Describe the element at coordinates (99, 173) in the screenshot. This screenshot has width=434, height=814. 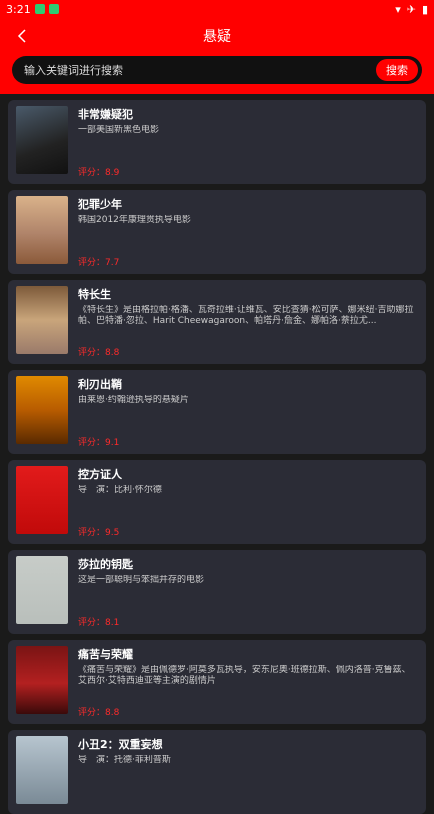
I see `movie-rating: 评分：8.9` at that location.